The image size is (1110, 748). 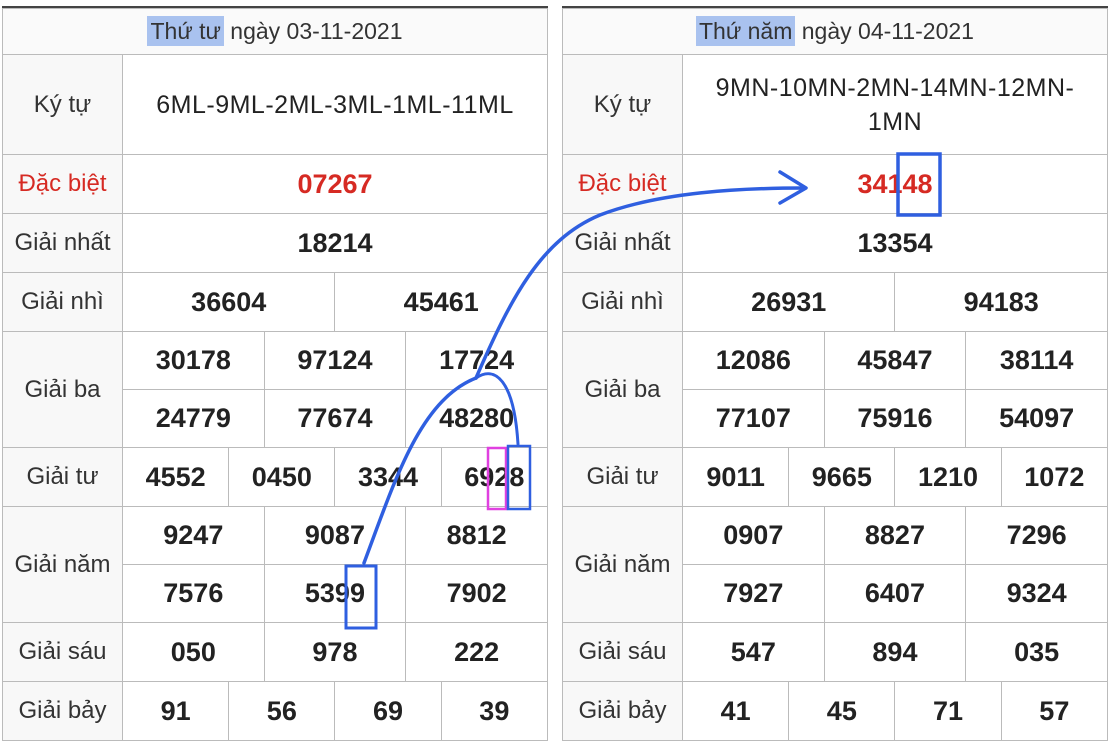 I want to click on giai-tu-value: 0450, so click(x=282, y=477).